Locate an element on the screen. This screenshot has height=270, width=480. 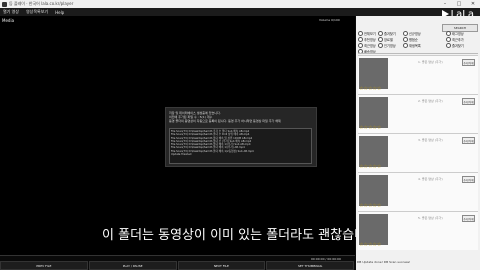
category-item: 최근추가 is located at coordinates (455, 39).